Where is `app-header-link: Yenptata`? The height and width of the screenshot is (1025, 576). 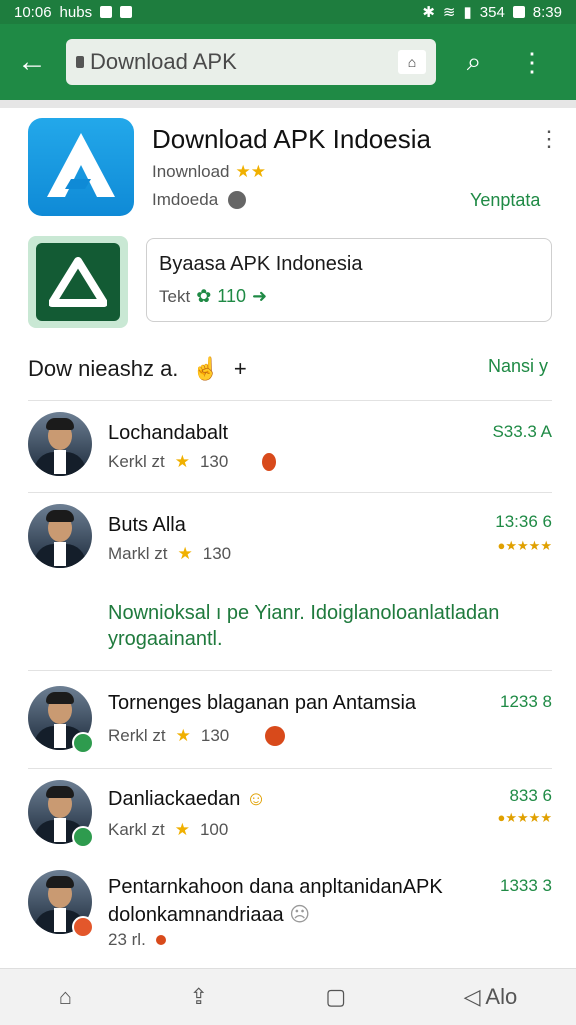
app-header-link: Yenptata is located at coordinates (505, 200).